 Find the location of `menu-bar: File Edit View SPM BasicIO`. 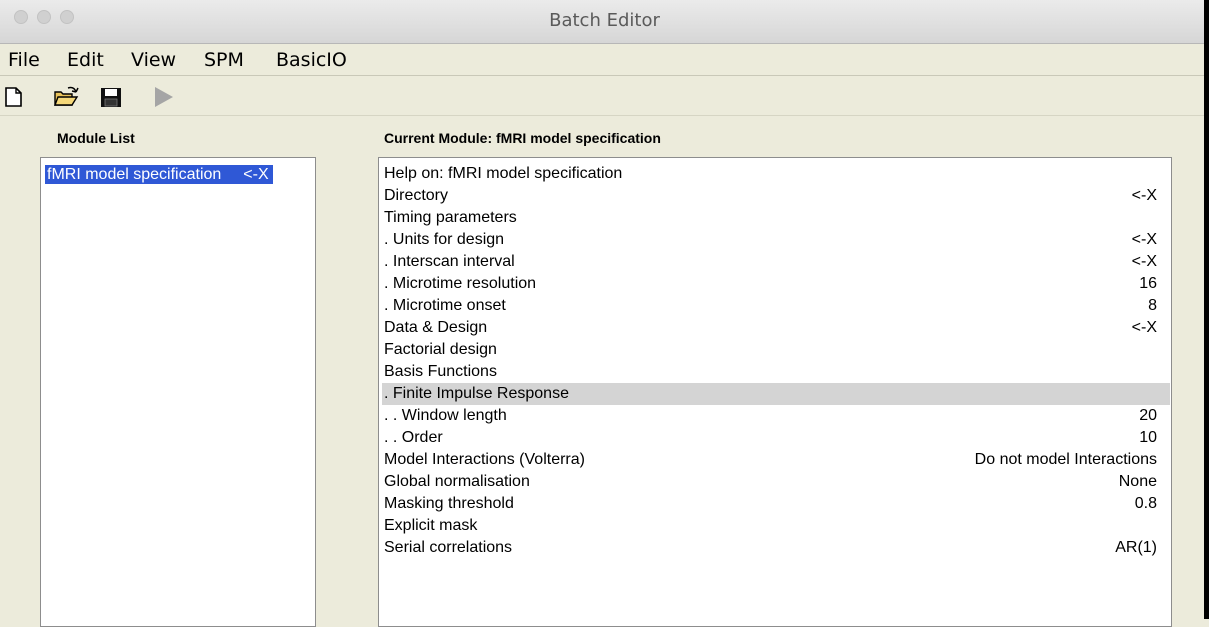

menu-bar: File Edit View SPM BasicIO is located at coordinates (604, 60).